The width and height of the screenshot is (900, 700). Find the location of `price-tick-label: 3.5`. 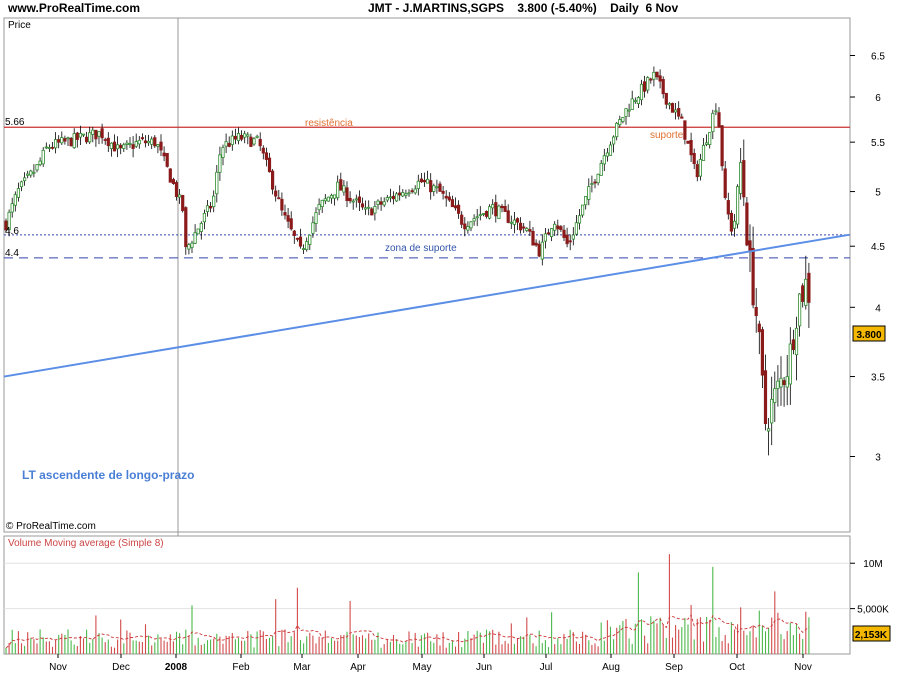

price-tick-label: 3.5 is located at coordinates (878, 378).